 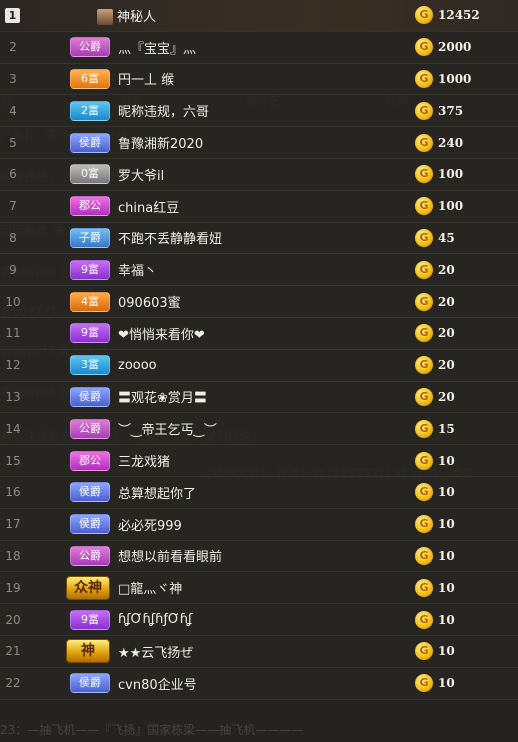 What do you see at coordinates (13, 396) in the screenshot?
I see `rank-number: 13` at bounding box center [13, 396].